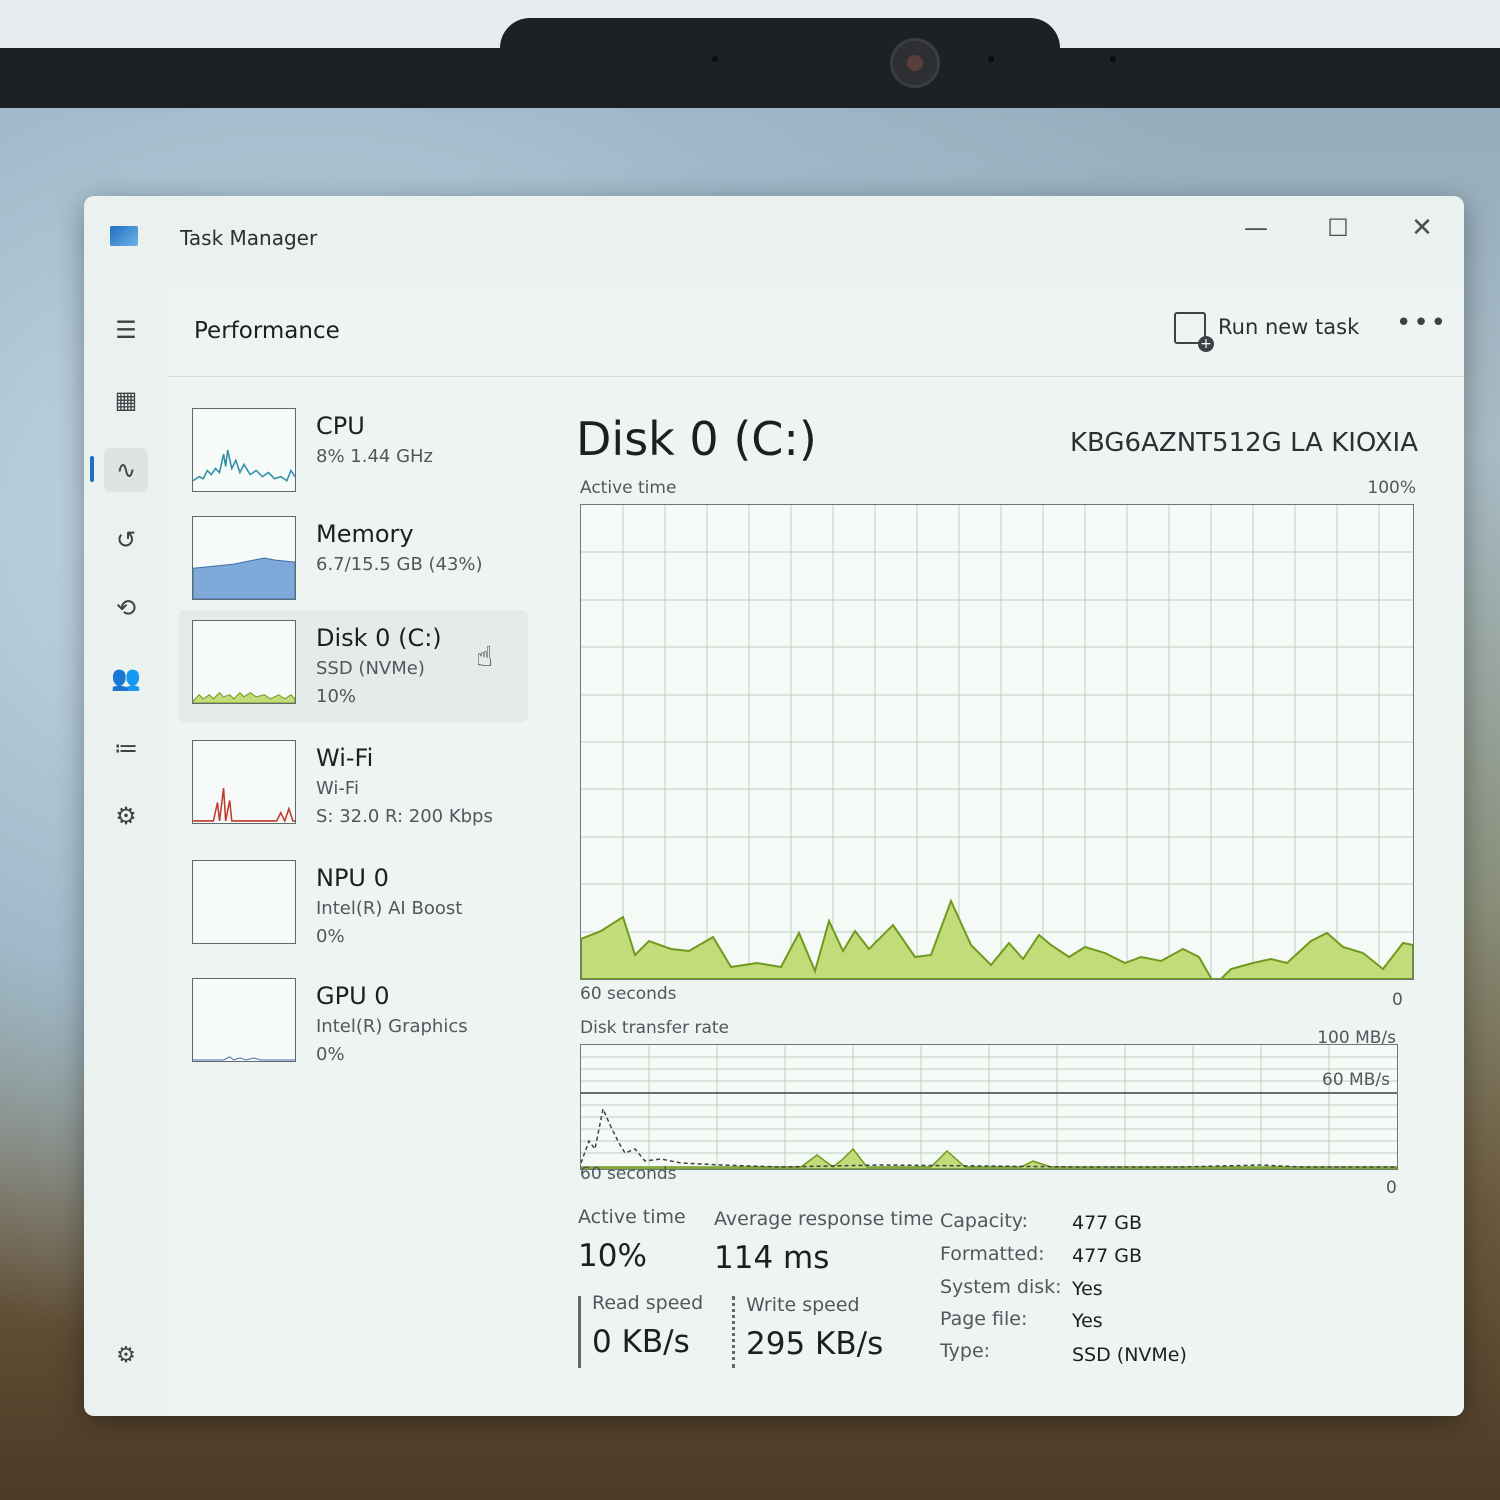 The height and width of the screenshot is (1500, 1500). Describe the element at coordinates (992, 1254) in the screenshot. I see `formatted-label: Formatted:` at that location.